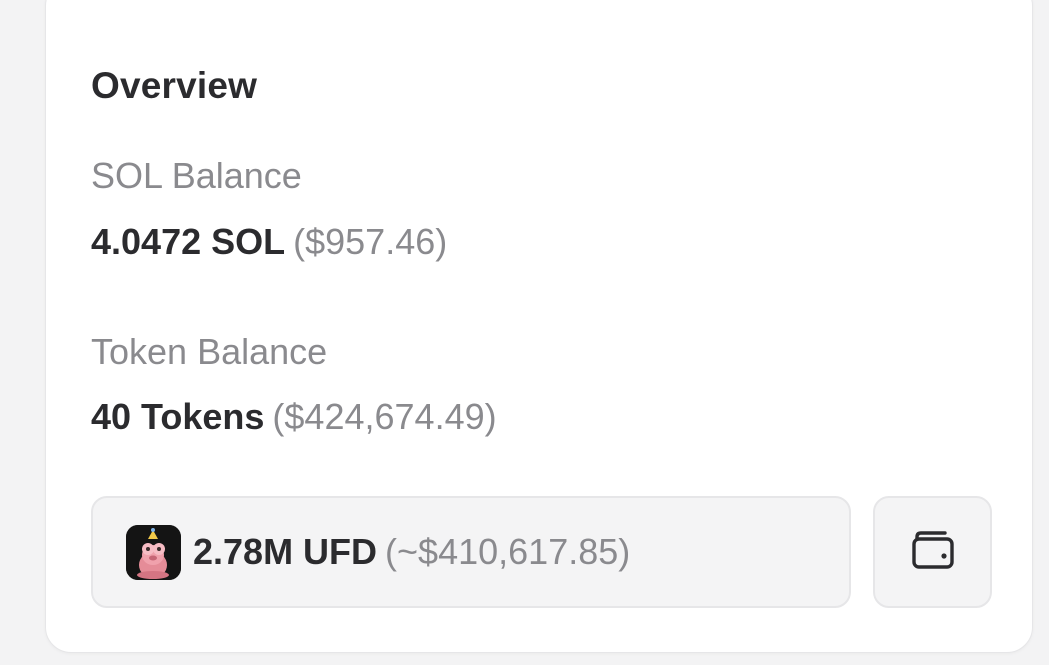 The image size is (1049, 665). I want to click on sol-balance-value: 4.0472 SOL ($957.46), so click(269, 242).